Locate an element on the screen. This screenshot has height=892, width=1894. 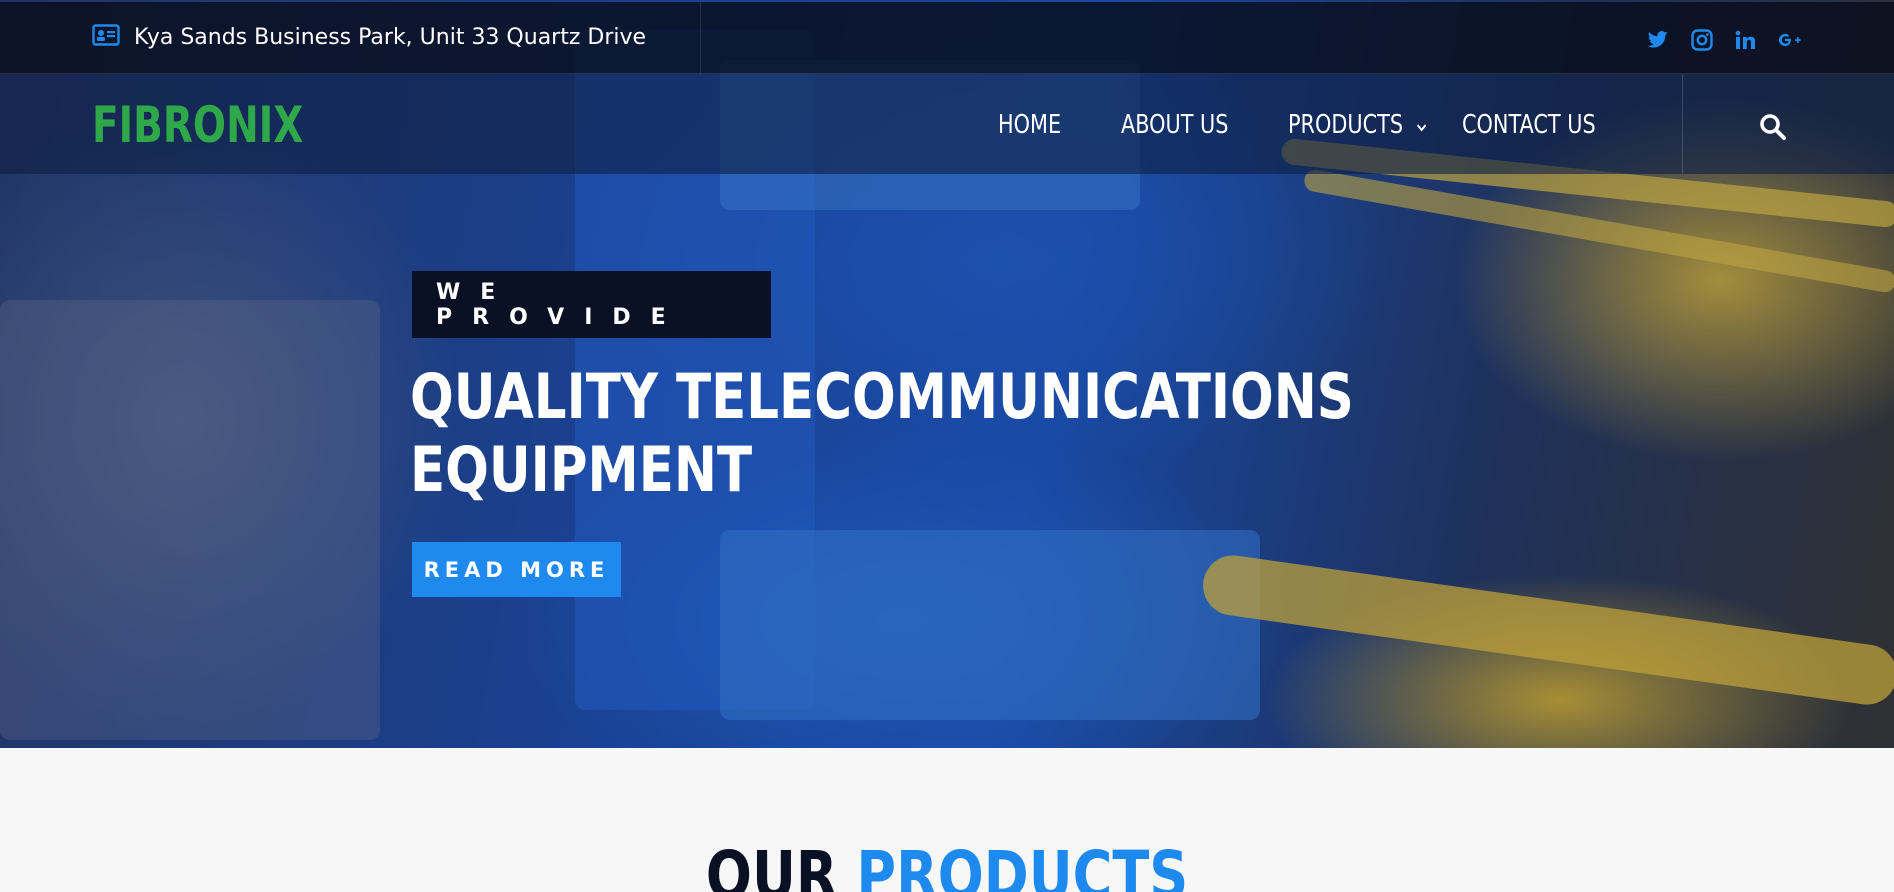
heading-word-products: PRODUCTS is located at coordinates (1022, 864).